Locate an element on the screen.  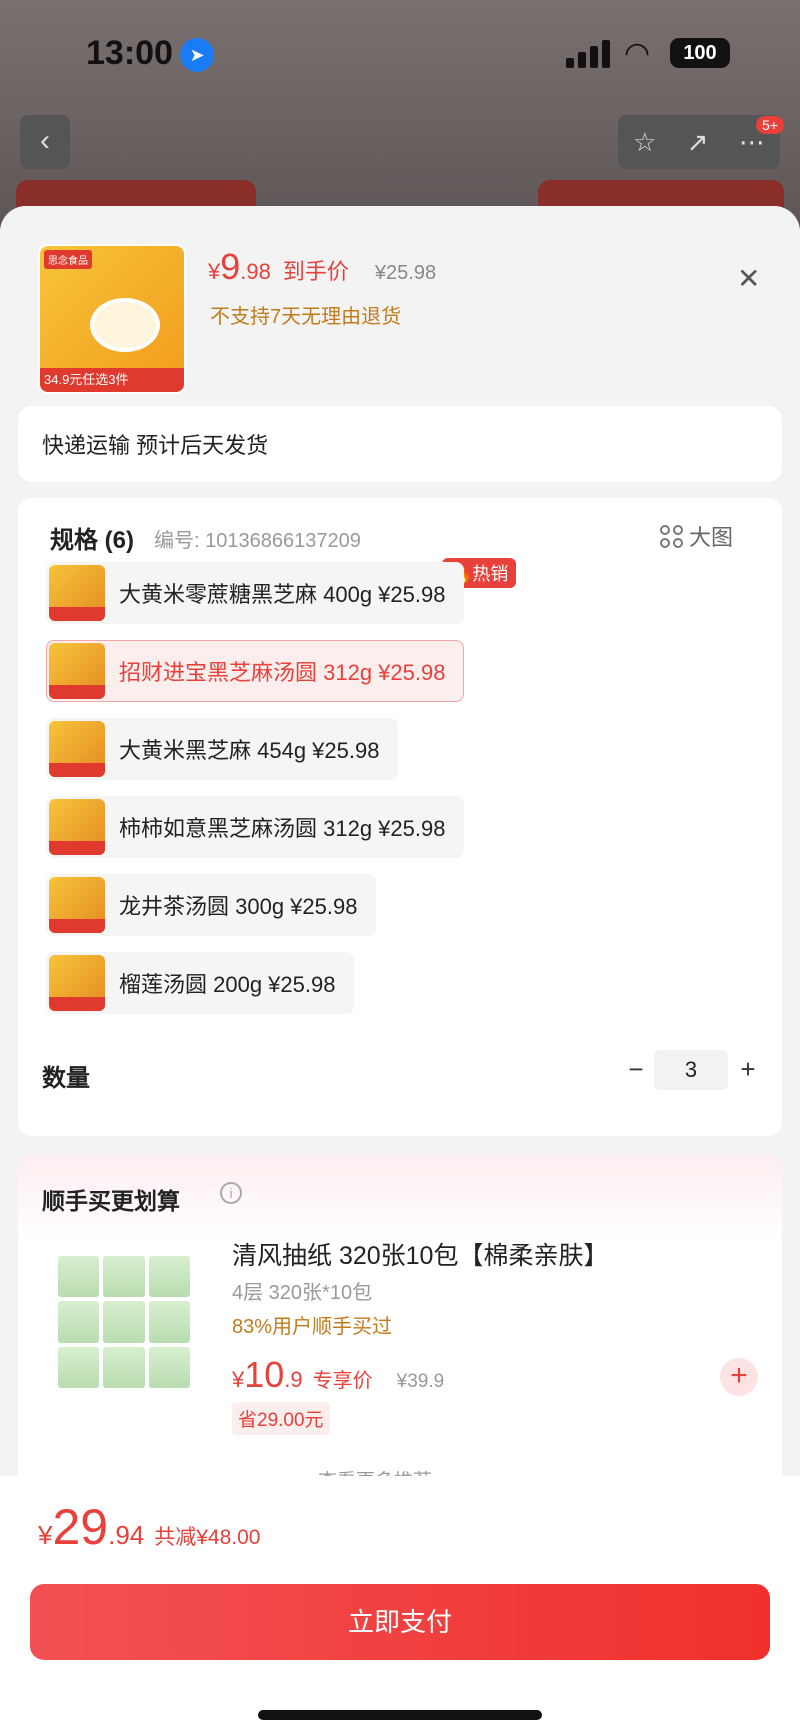
location-icon: ➤ is located at coordinates (197, 55).